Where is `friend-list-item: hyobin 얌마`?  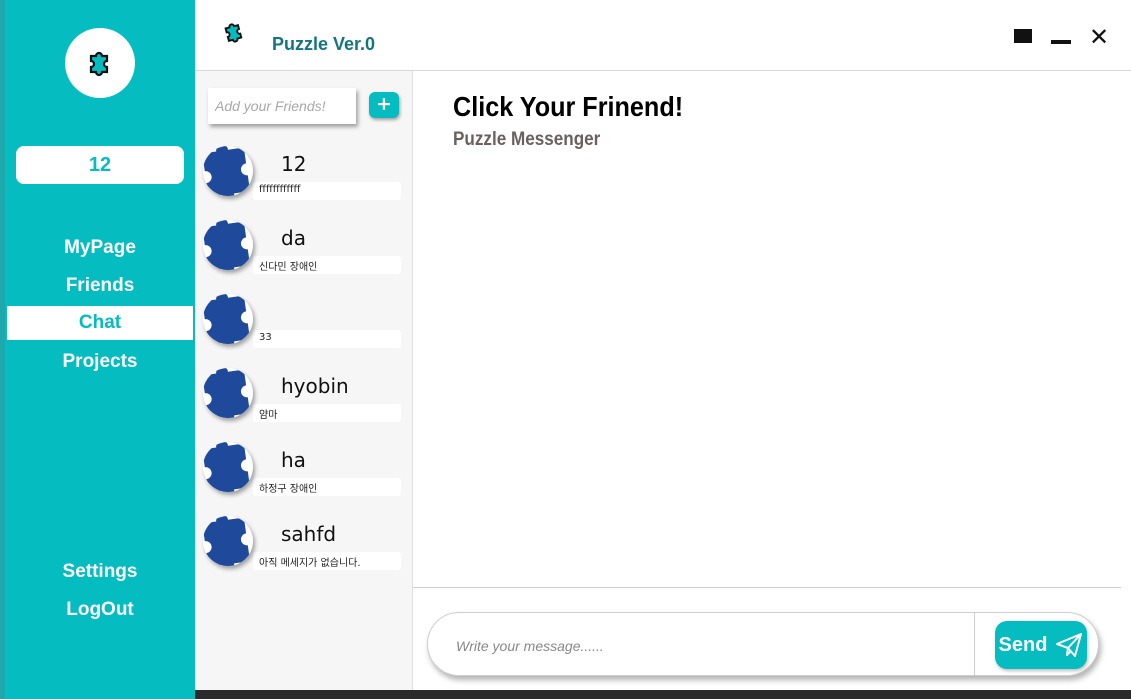 friend-list-item: hyobin 얌마 is located at coordinates (303, 398).